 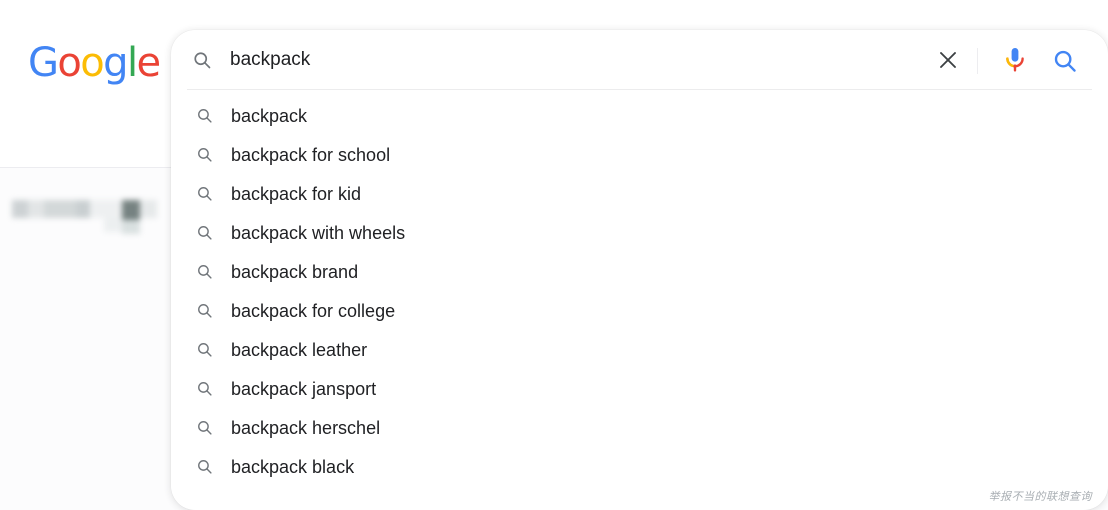 I want to click on report-suggestion-watermark: 举报不当的联想查询, so click(x=1040, y=496).